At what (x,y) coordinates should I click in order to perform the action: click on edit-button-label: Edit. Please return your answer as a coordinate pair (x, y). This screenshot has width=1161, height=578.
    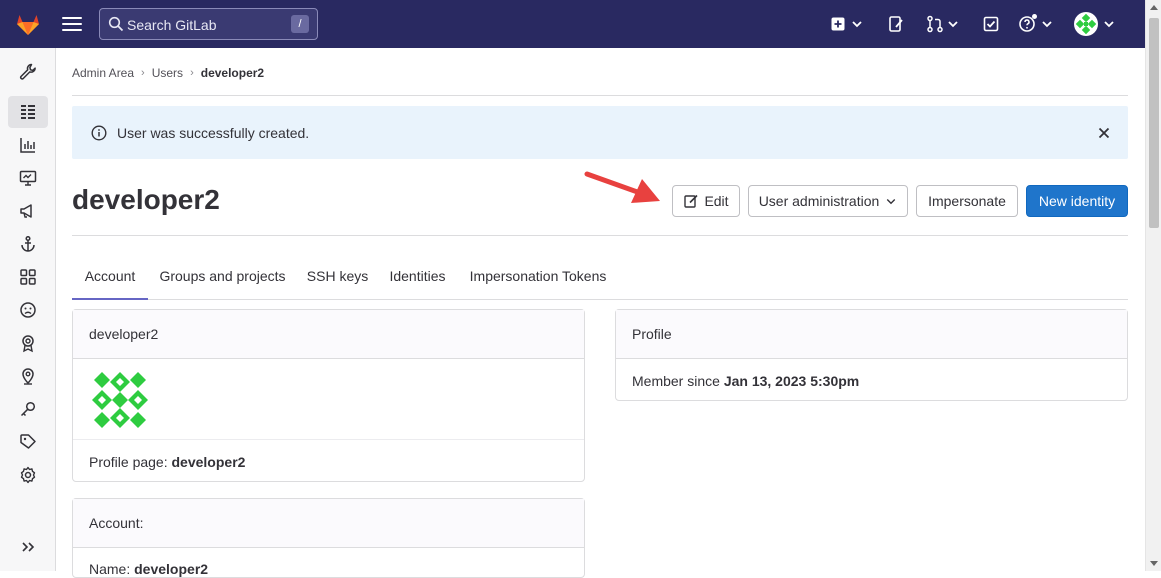
    Looking at the image, I should click on (716, 201).